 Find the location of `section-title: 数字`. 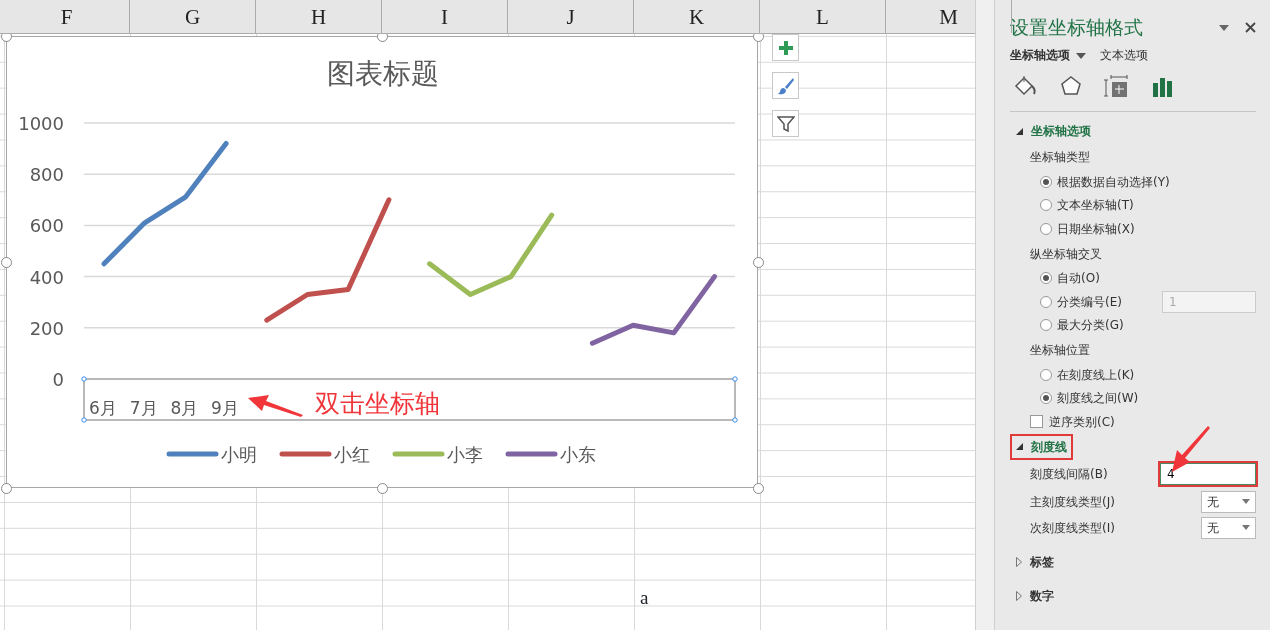

section-title: 数字 is located at coordinates (1042, 596).